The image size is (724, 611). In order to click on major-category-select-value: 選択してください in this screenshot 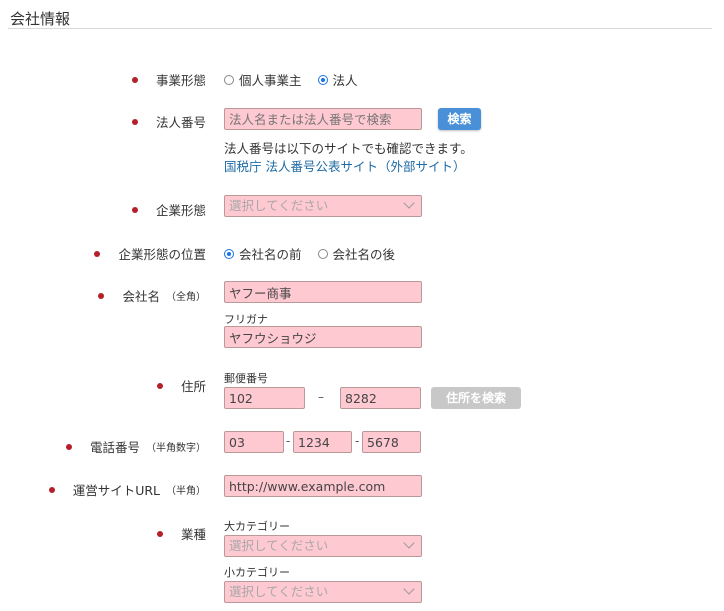, I will do `click(279, 545)`.